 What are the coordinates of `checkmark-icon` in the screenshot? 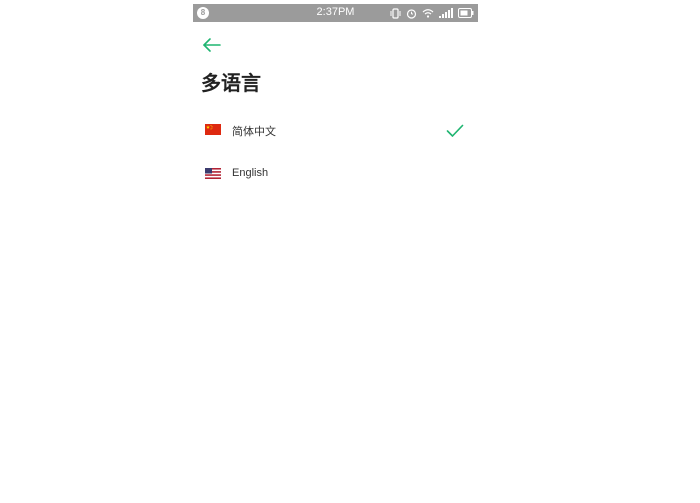 It's located at (455, 130).